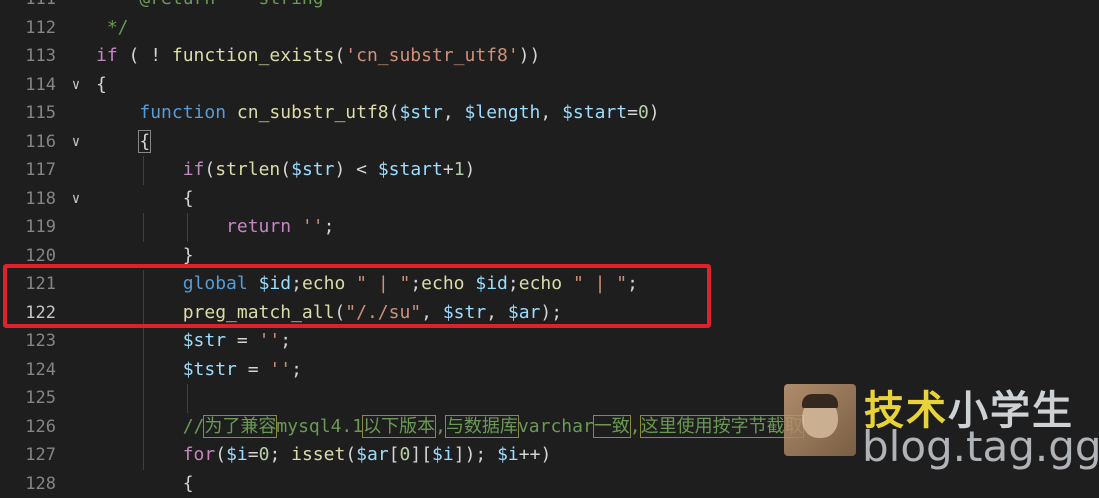  I want to click on code-text: $str = '';, so click(193, 341).